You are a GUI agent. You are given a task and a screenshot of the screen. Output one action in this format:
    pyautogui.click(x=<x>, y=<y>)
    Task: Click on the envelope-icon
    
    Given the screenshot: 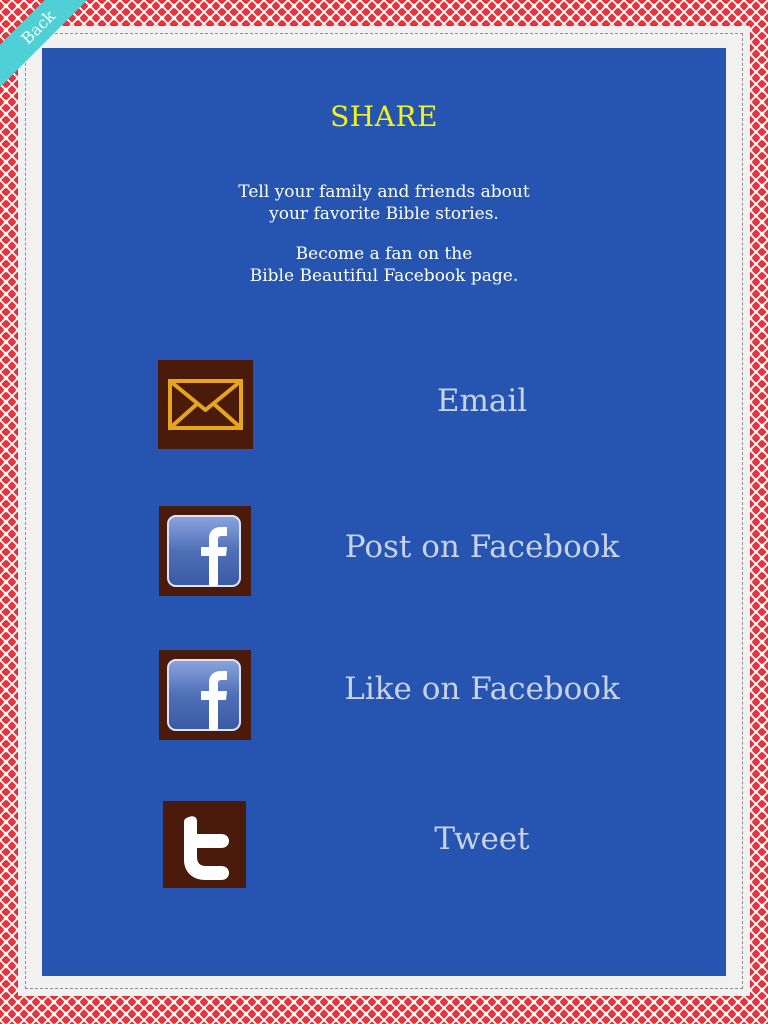 What is the action you would take?
    pyautogui.click(x=205, y=404)
    